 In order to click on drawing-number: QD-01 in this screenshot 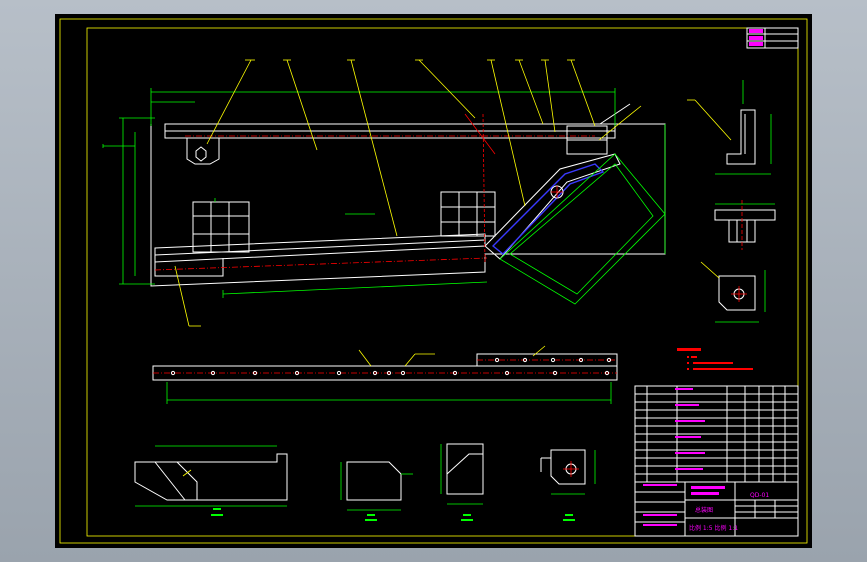, I will do `click(759, 495)`.